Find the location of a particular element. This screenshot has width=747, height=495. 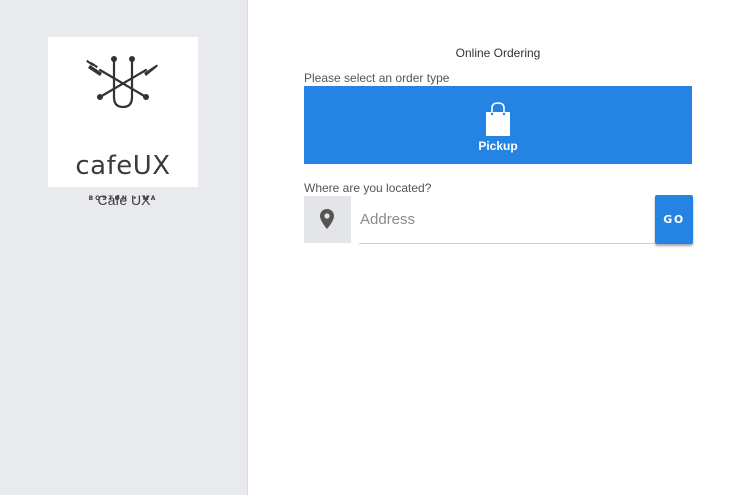

go-button: GO is located at coordinates (674, 219).